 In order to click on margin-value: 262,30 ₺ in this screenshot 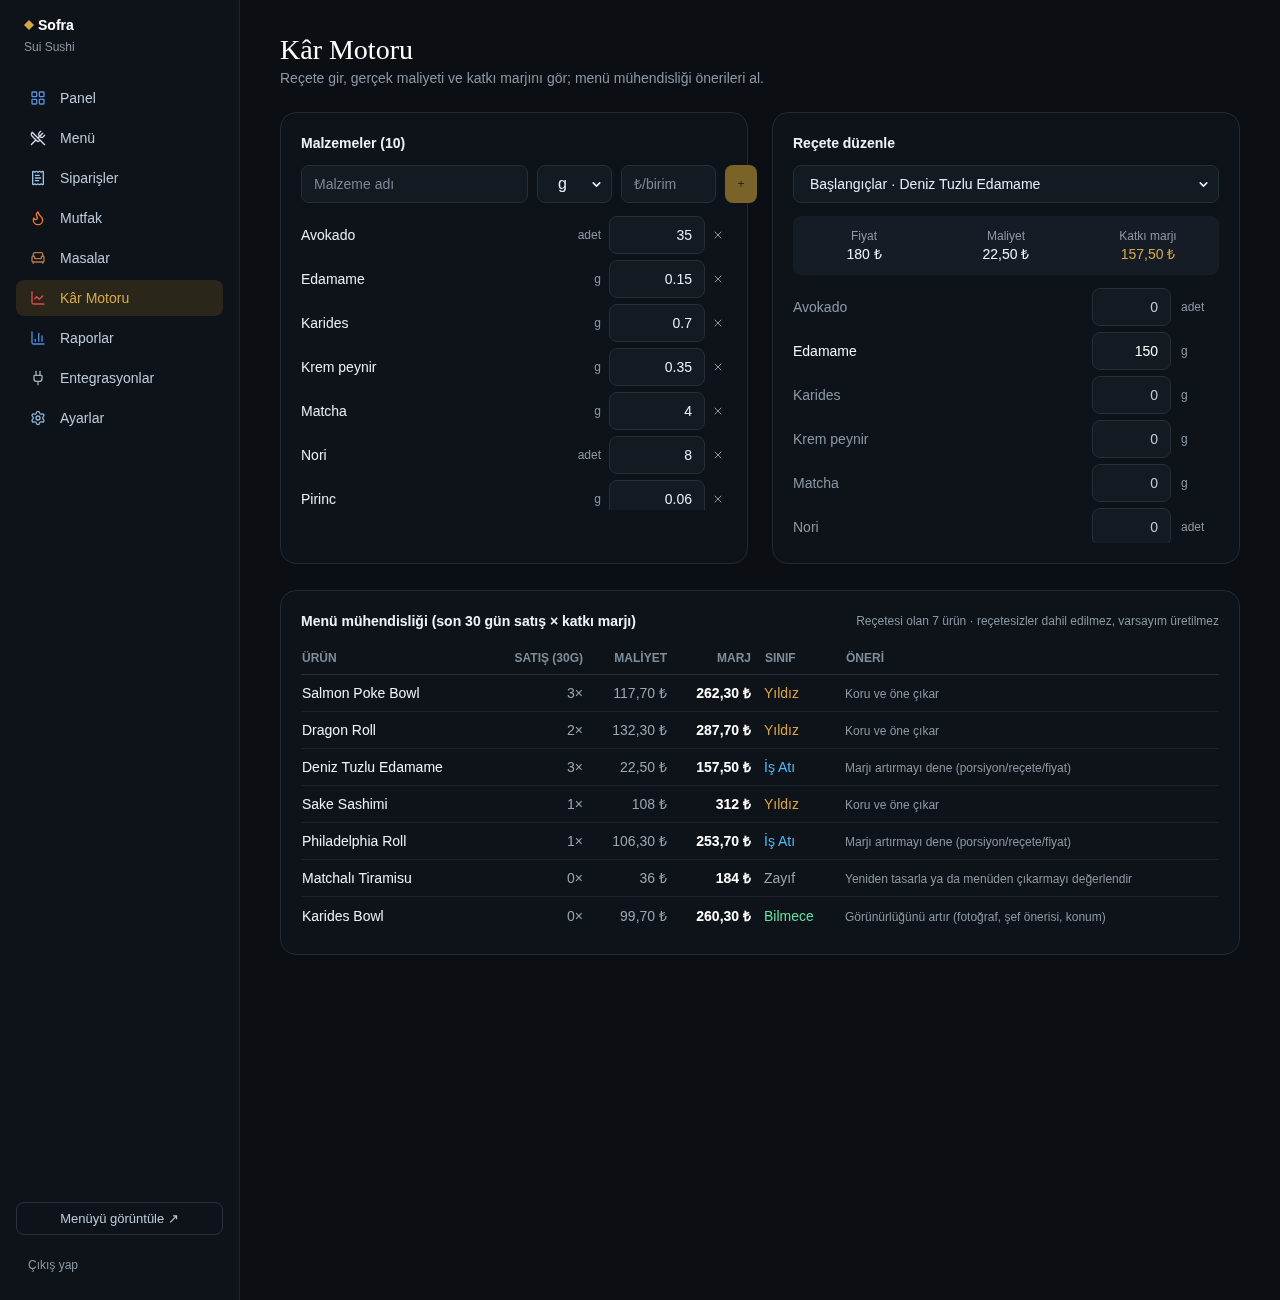, I will do `click(723, 693)`.